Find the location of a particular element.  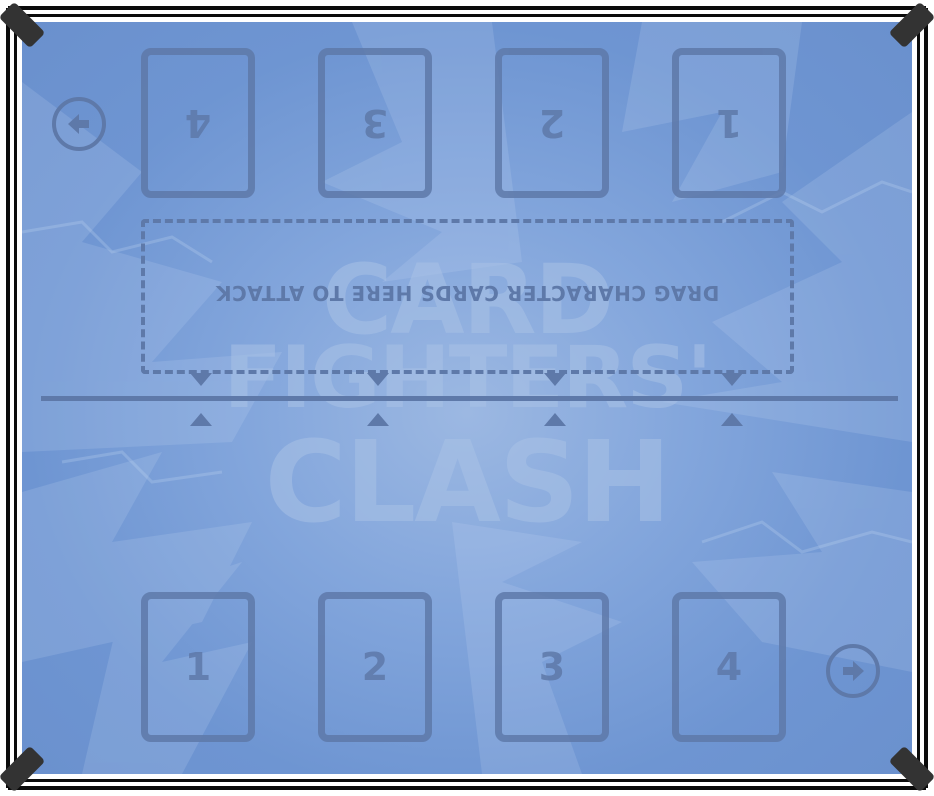

arrow-right-icon is located at coordinates (853, 671).